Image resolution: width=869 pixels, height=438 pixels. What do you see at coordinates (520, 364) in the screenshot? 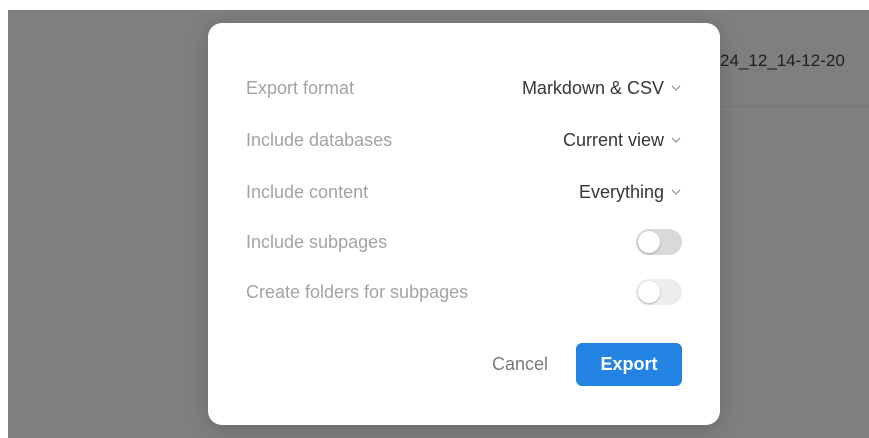
I see `cancel-button: Cancel` at bounding box center [520, 364].